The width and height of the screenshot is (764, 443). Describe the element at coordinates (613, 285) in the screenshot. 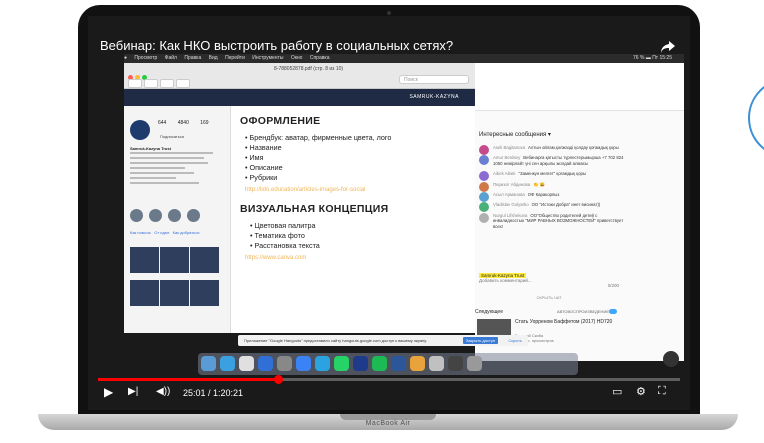

I see `char-count: 0/200` at that location.